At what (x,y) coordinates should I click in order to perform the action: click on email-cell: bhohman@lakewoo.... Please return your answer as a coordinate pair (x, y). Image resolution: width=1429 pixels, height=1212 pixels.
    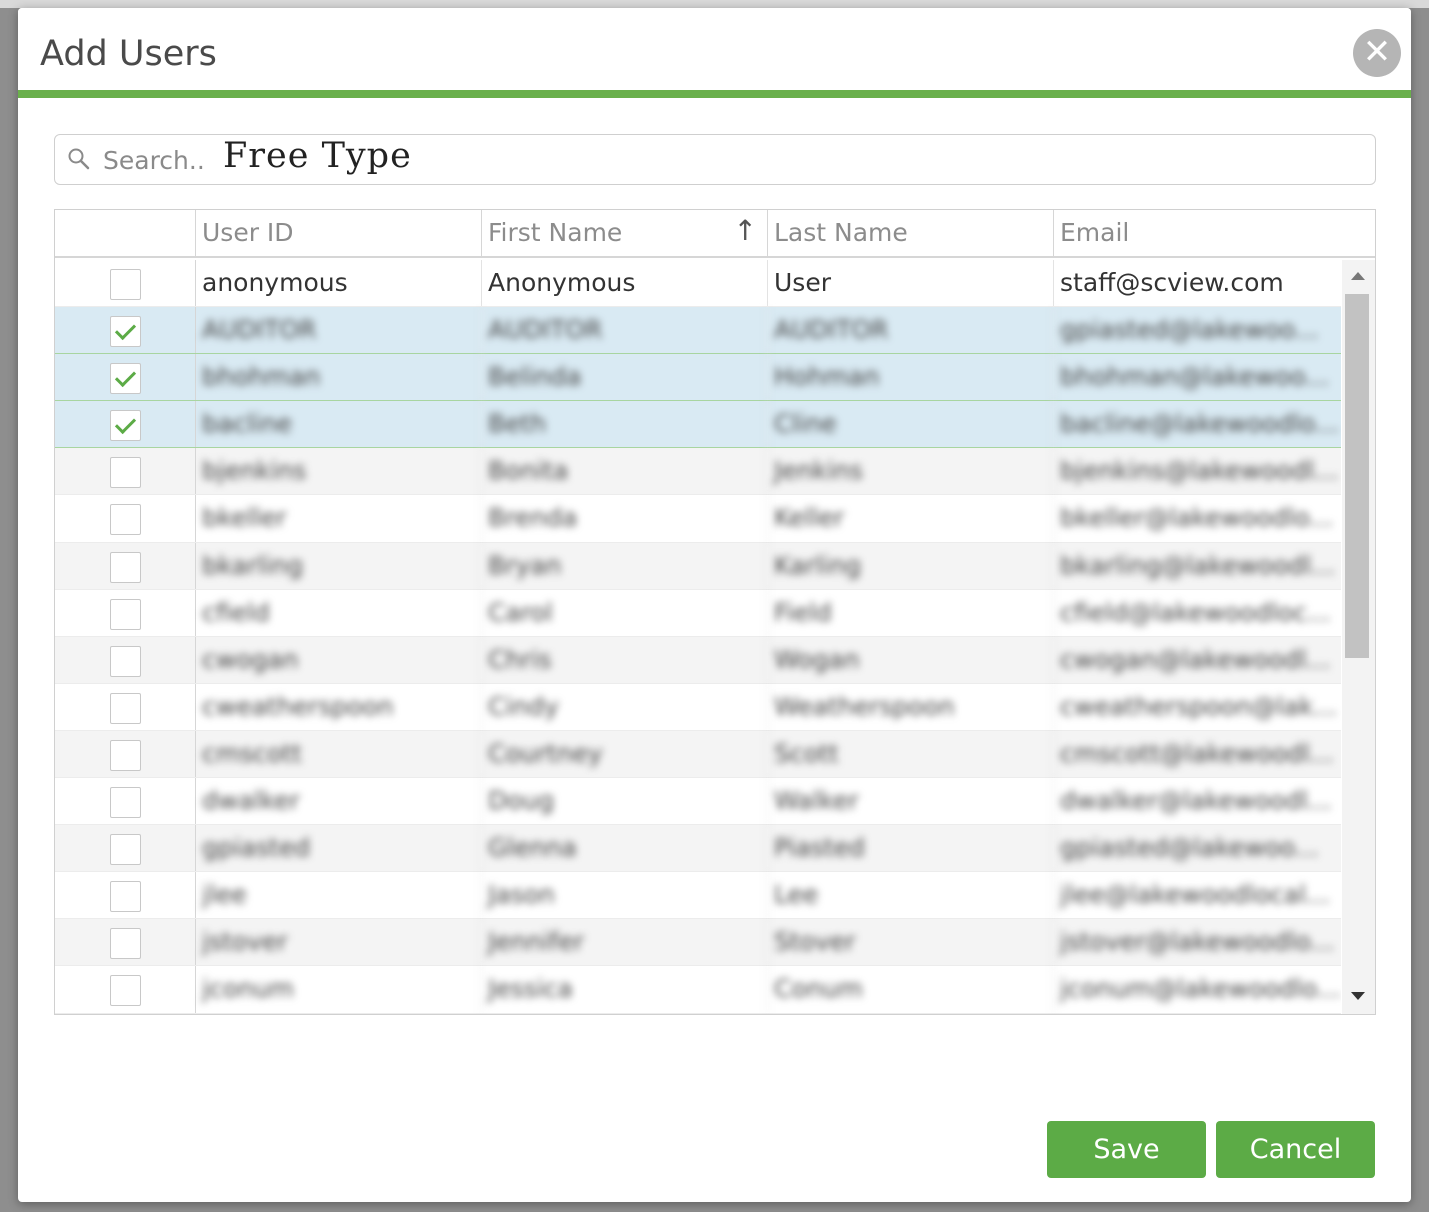
    Looking at the image, I should click on (1195, 377).